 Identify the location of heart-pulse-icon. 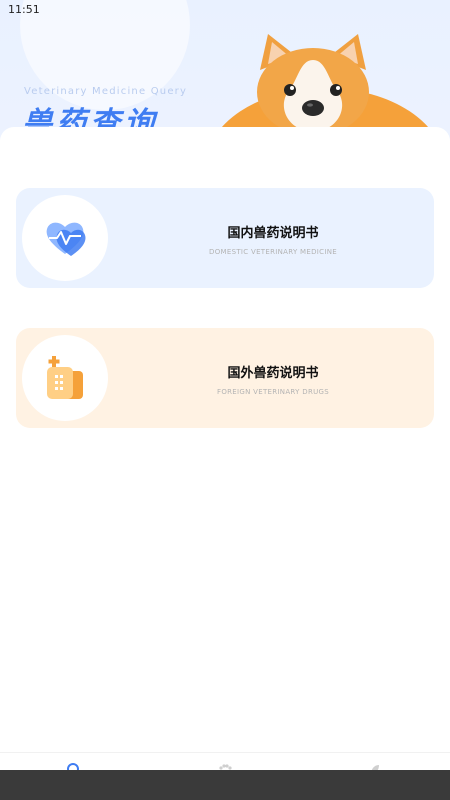
(66, 239).